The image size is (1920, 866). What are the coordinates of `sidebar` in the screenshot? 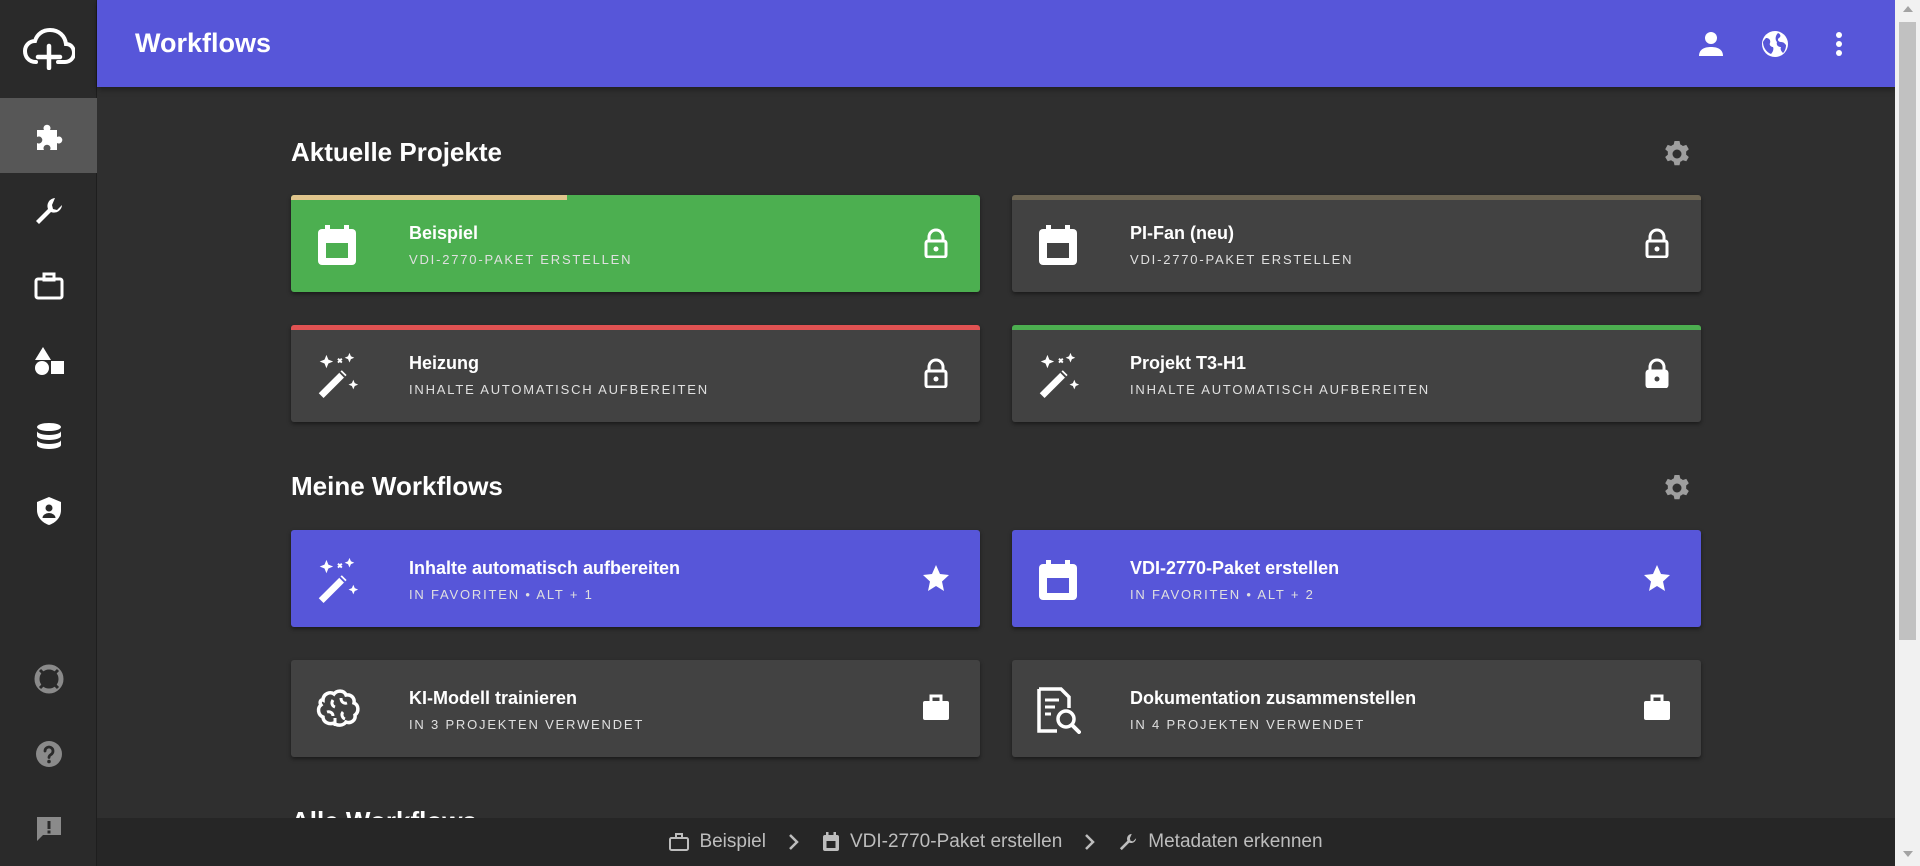 It's located at (48, 433).